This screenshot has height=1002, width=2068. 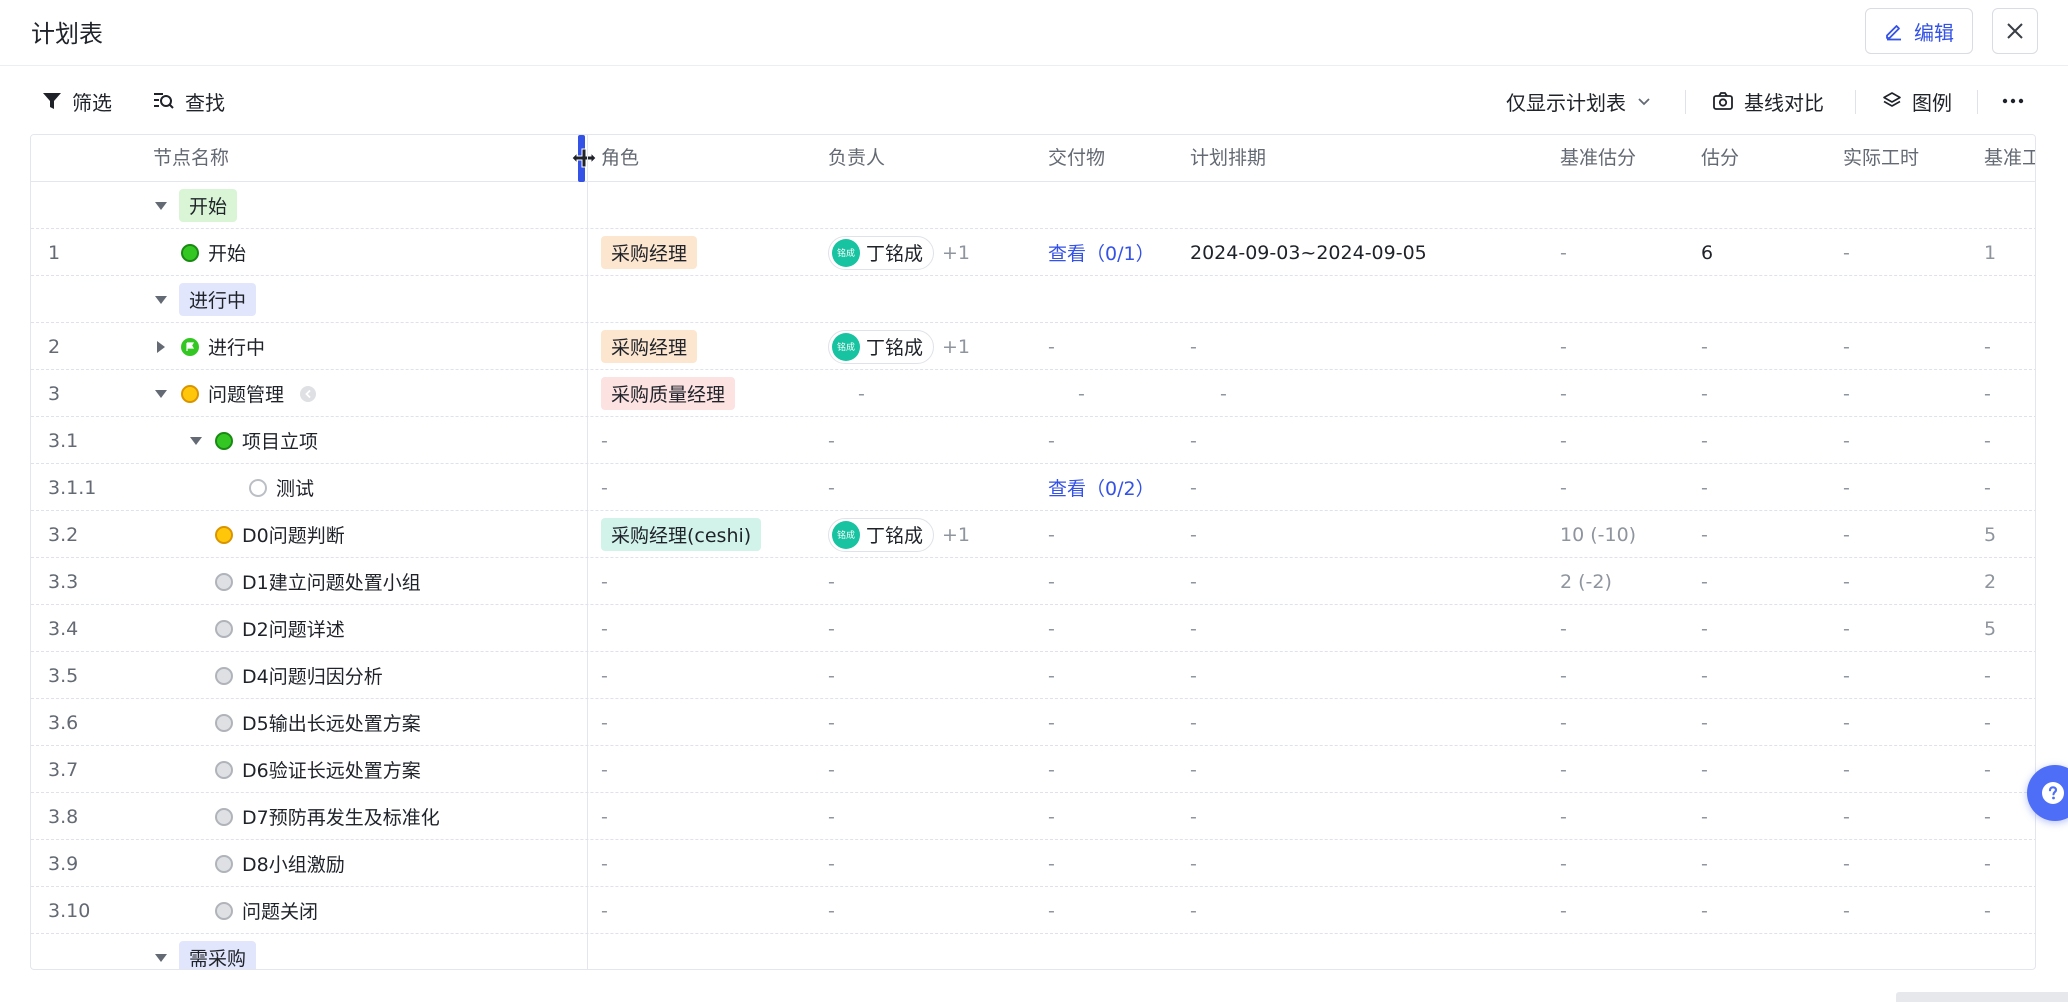 I want to click on view-select: 仅显示计划表, so click(x=1579, y=101).